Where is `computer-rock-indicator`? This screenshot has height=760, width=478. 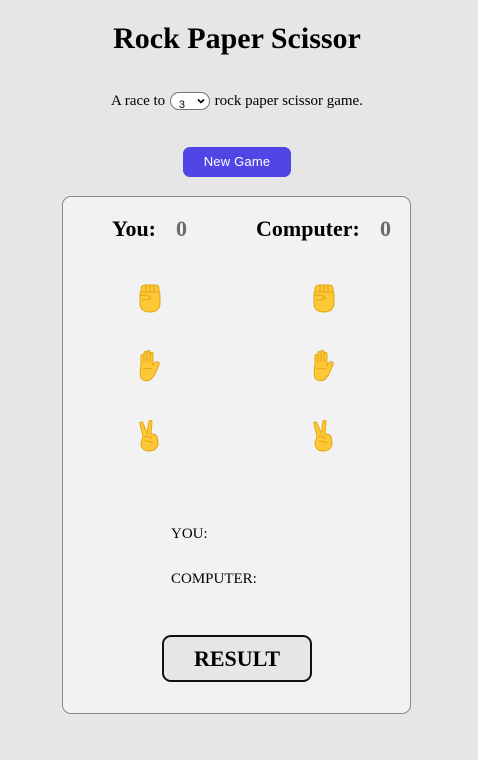 computer-rock-indicator is located at coordinates (323, 297).